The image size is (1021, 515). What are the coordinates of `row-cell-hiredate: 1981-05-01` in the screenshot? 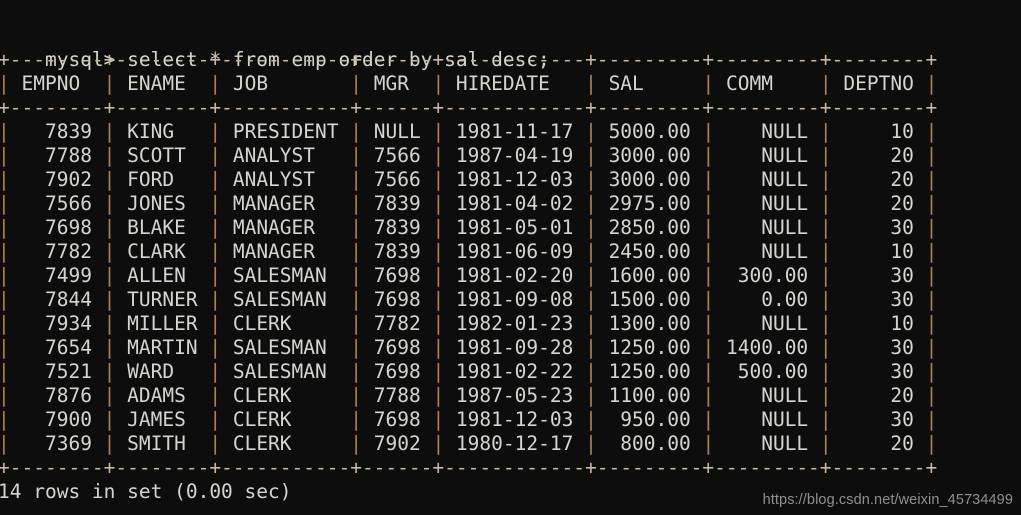 It's located at (515, 227).